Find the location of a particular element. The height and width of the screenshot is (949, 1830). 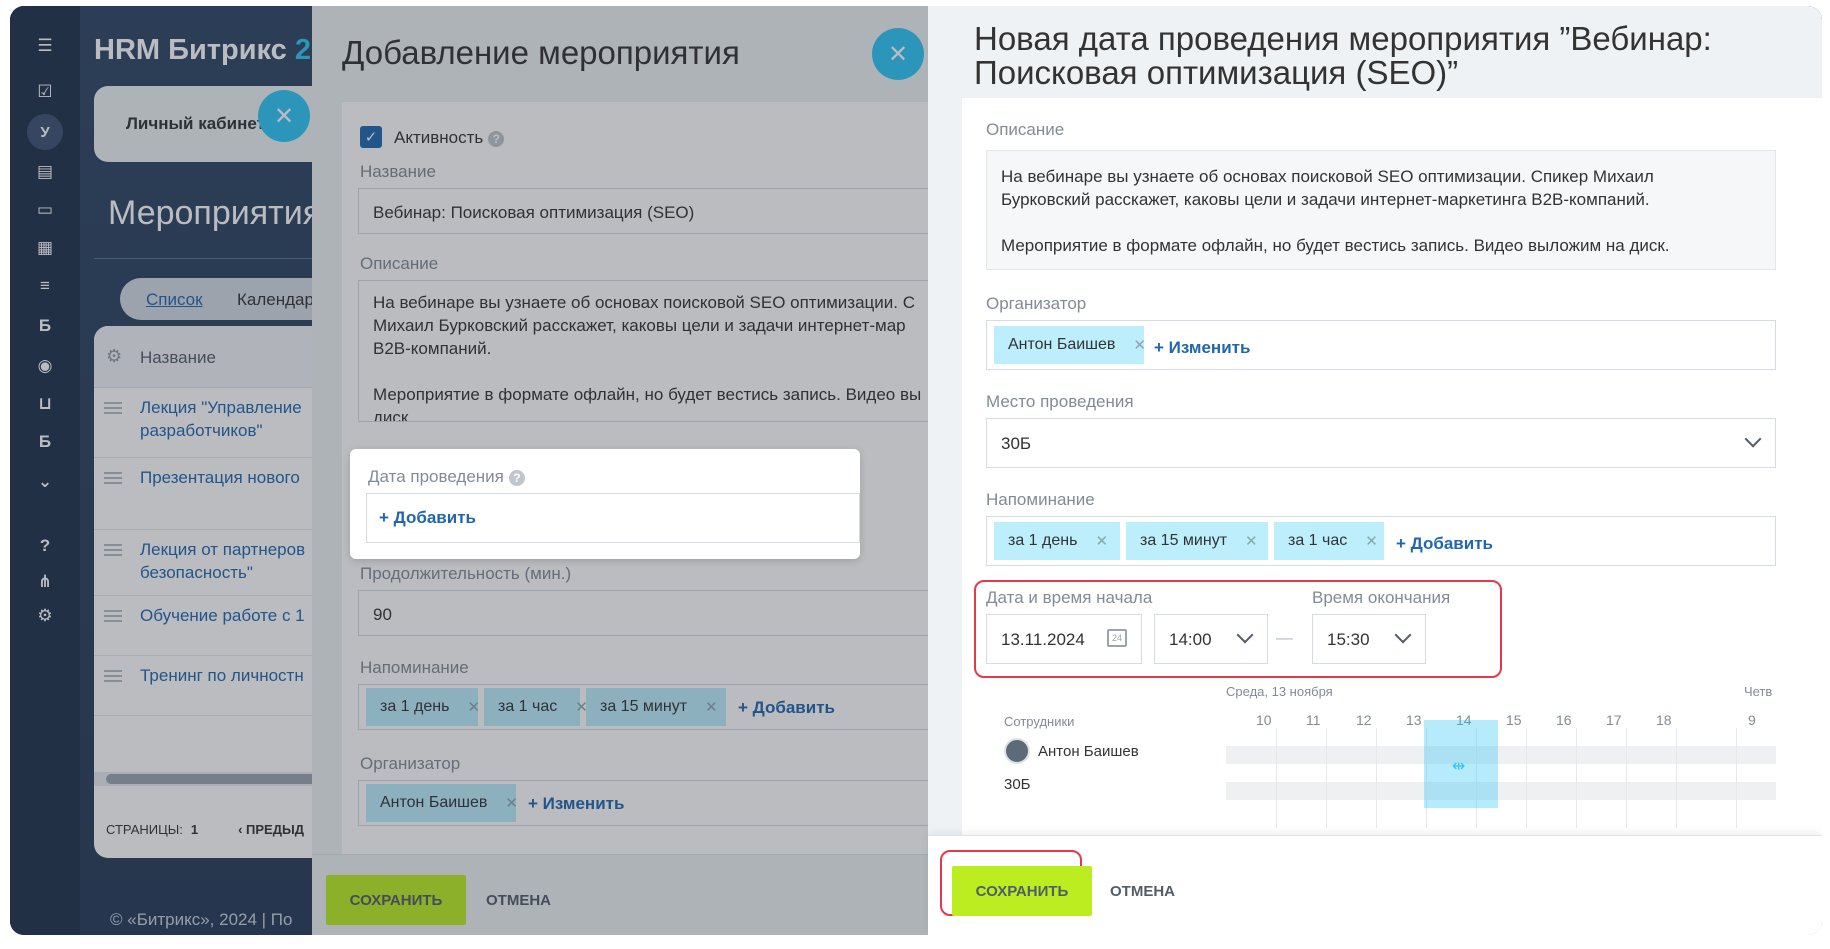

active-label: Активность? is located at coordinates (449, 138).